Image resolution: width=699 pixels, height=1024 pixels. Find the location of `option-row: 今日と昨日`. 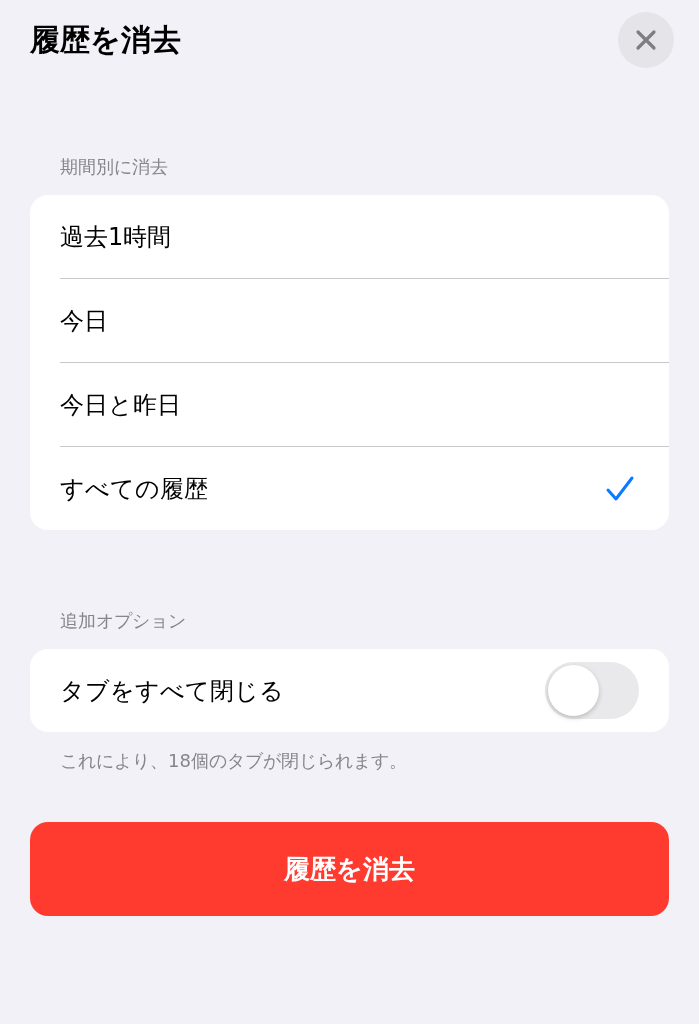

option-row: 今日と昨日 is located at coordinates (349, 404).